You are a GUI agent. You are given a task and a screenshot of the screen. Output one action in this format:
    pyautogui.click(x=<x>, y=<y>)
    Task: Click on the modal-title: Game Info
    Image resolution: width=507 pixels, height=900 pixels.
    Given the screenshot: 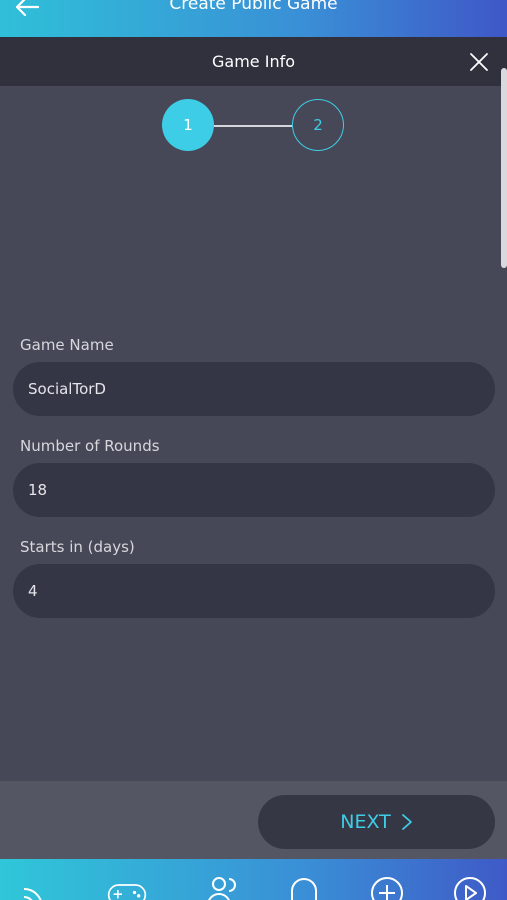 What is the action you would take?
    pyautogui.click(x=253, y=61)
    